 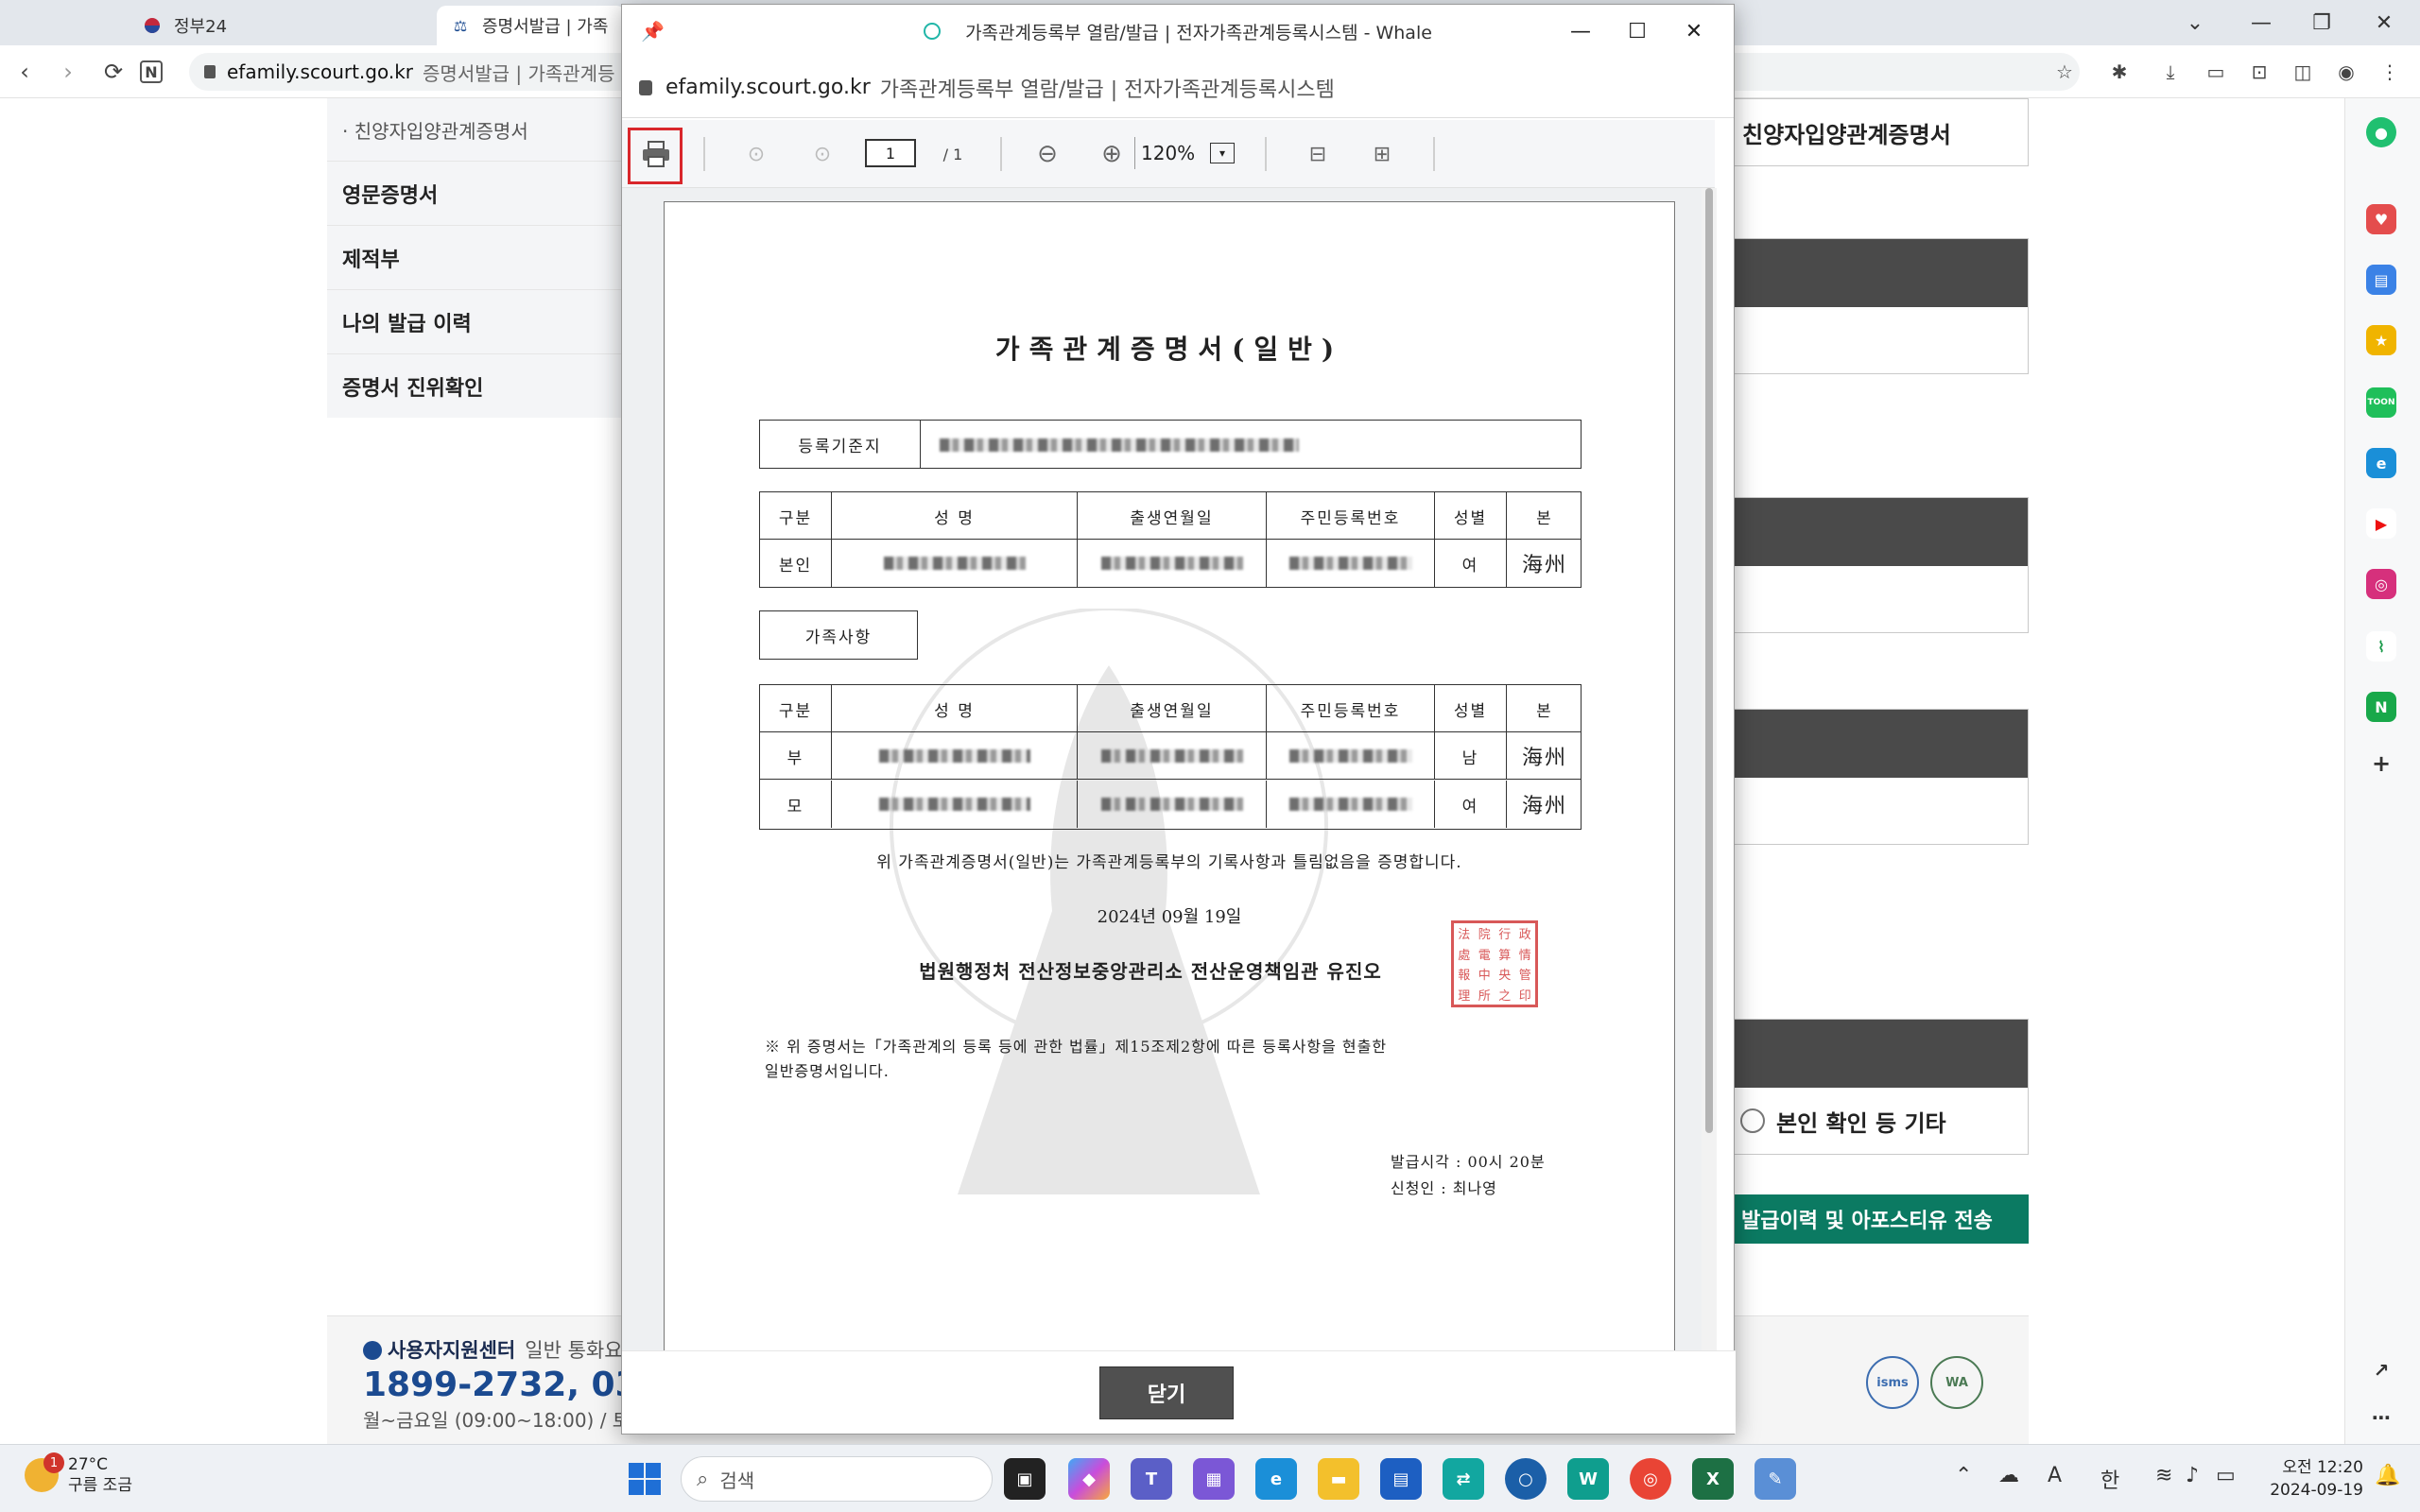 I want to click on forward-icon: ›, so click(x=68, y=72).